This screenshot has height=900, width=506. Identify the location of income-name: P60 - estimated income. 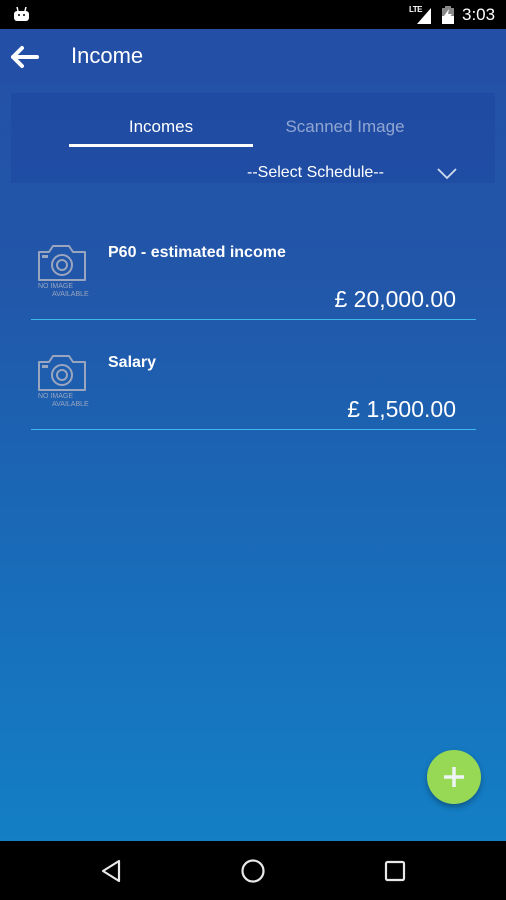
(197, 252).